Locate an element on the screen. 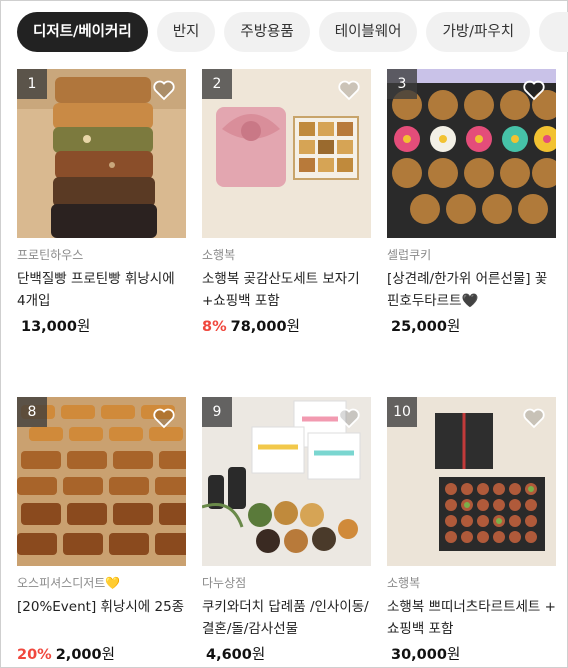 The image size is (568, 668). product-image-financier-tray: 8 is located at coordinates (101, 481).